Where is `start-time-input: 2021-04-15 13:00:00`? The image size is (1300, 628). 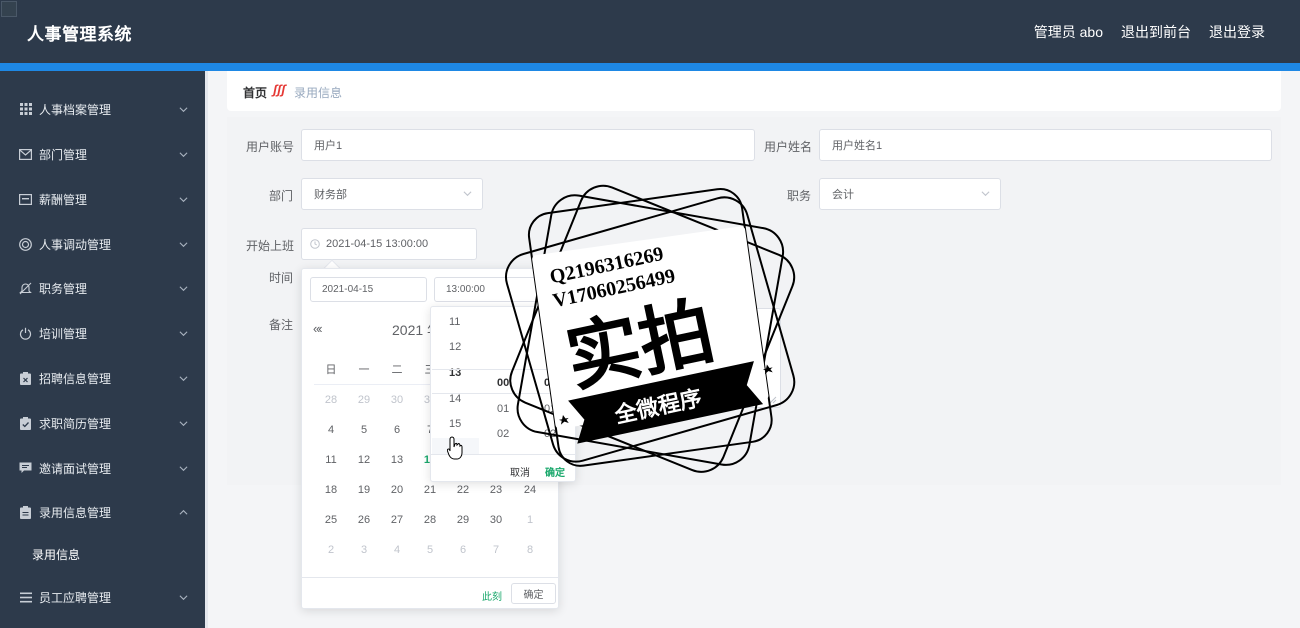 start-time-input: 2021-04-15 13:00:00 is located at coordinates (389, 244).